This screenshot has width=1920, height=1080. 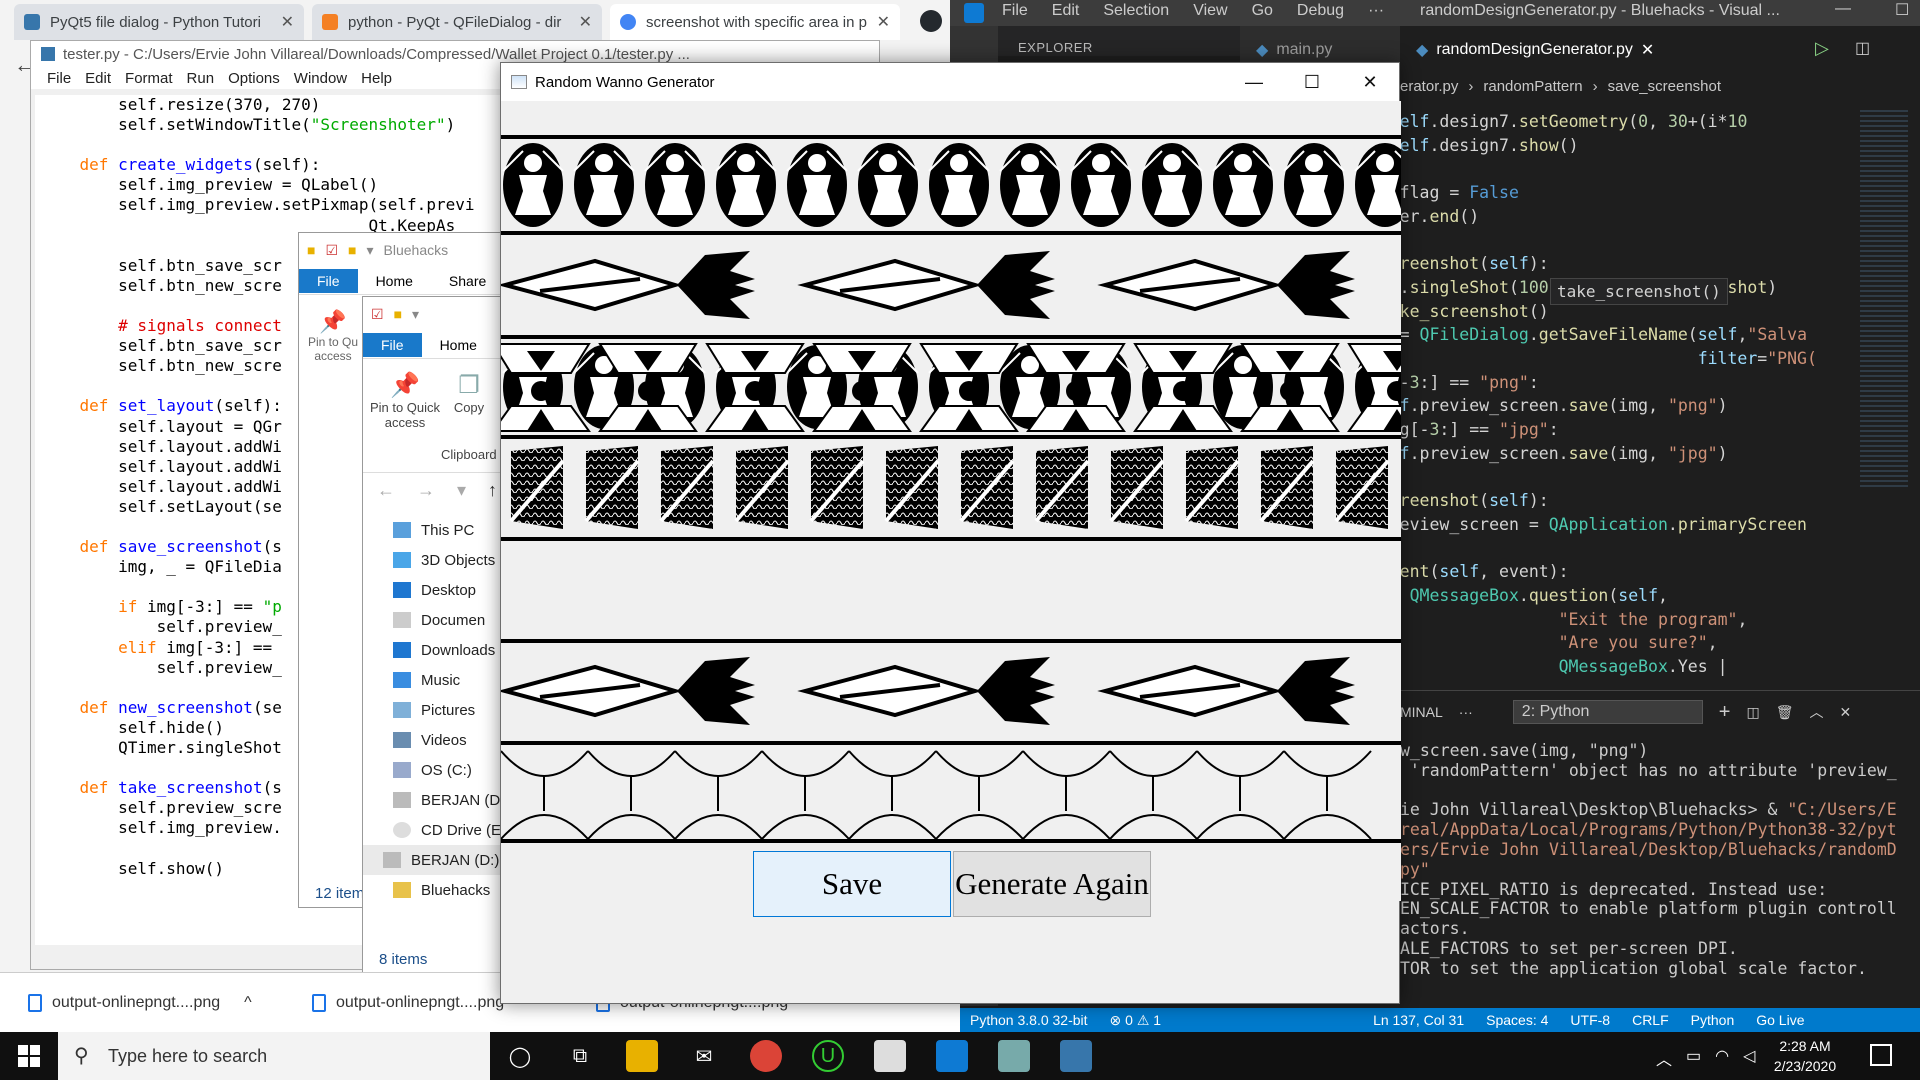 I want to click on status-eol: CRLF, so click(x=1650, y=1020).